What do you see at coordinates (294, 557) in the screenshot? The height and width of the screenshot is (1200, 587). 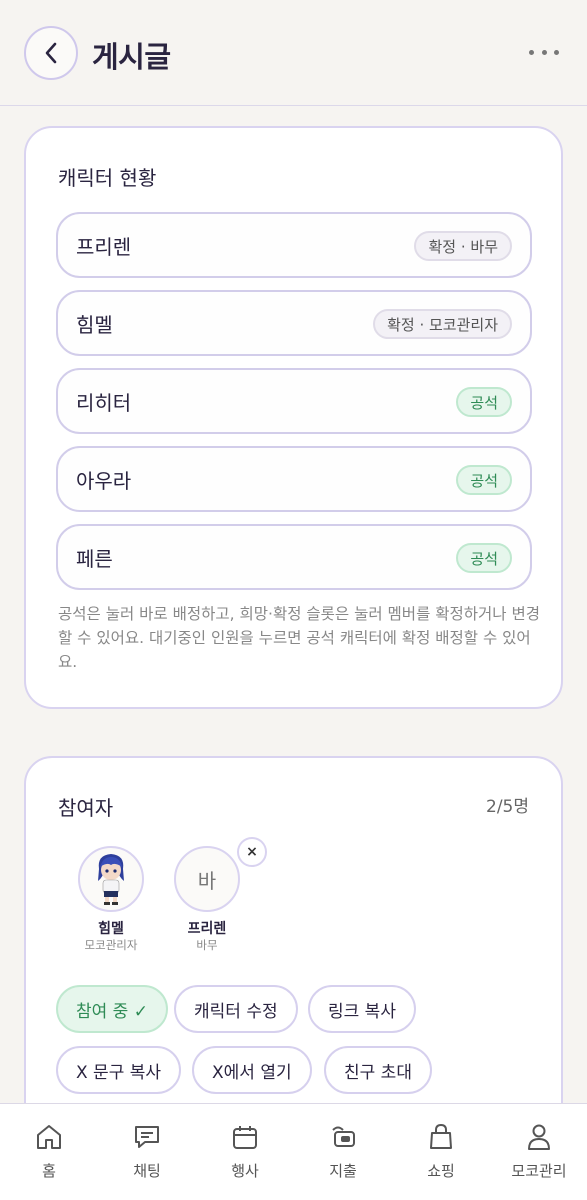 I see `character-row-fern: 페른 공석` at bounding box center [294, 557].